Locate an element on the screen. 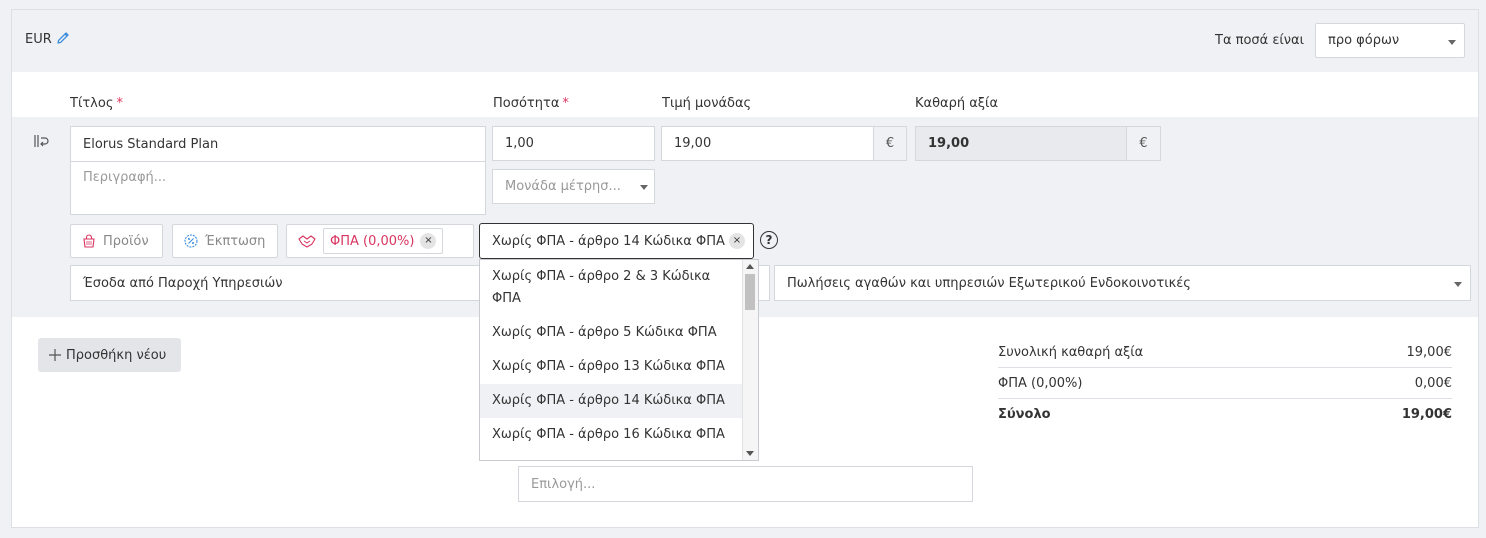 Image resolution: width=1486 pixels, height=538 pixels. amounts-are-label: Τα ποσά είναι is located at coordinates (1260, 40).